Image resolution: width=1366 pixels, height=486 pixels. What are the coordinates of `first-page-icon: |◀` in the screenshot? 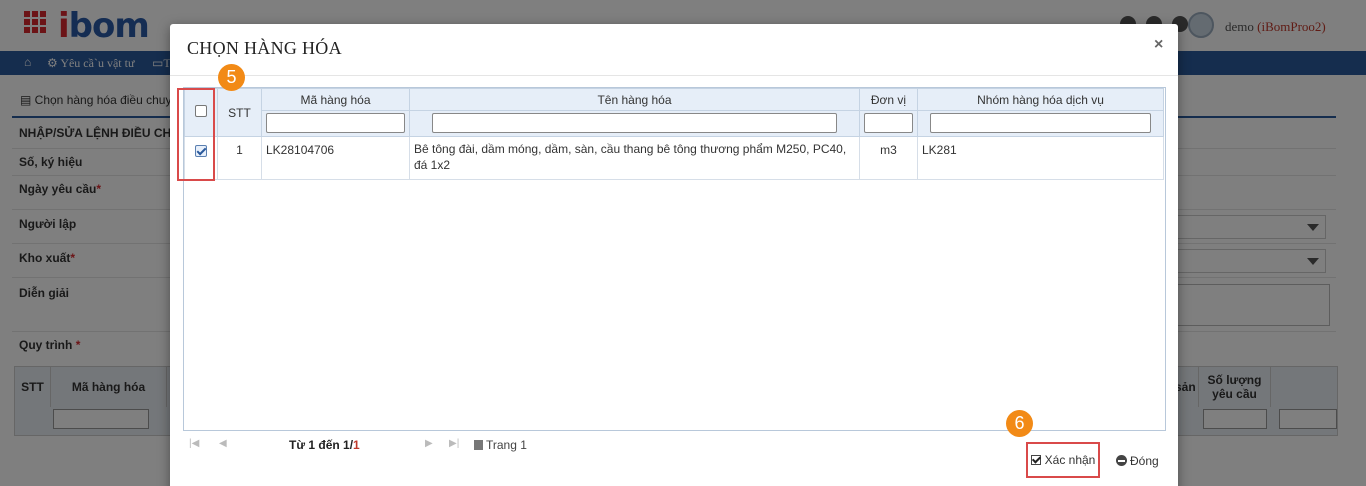 It's located at (194, 443).